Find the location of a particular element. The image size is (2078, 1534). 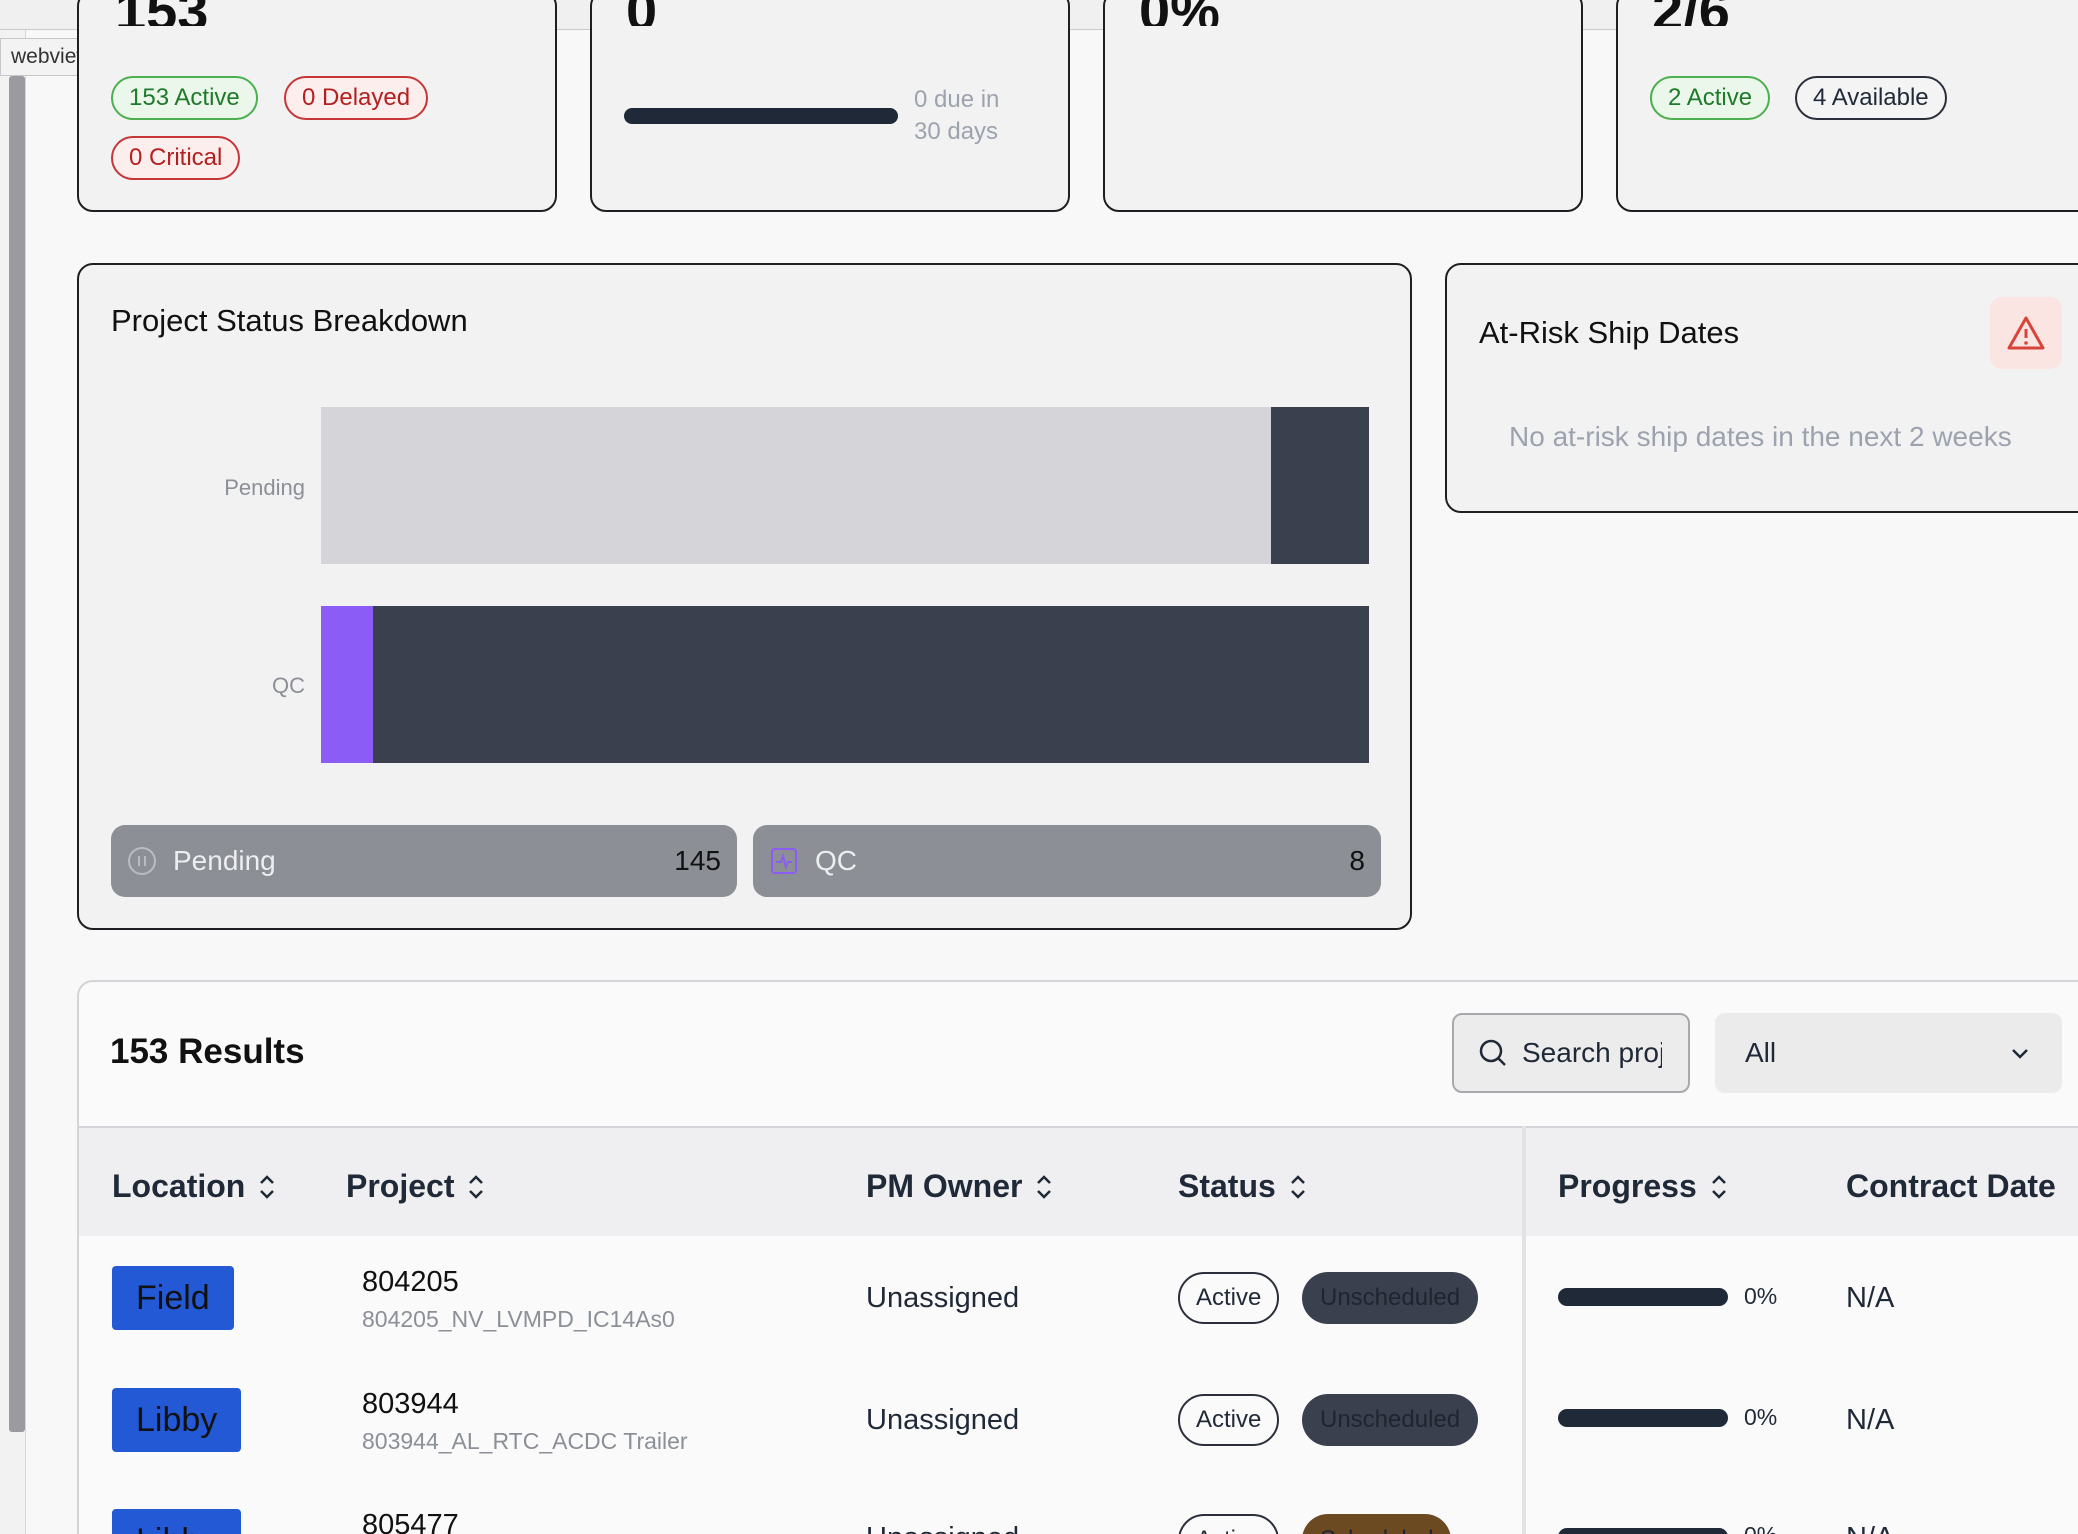

location-badge: Field is located at coordinates (173, 1298).